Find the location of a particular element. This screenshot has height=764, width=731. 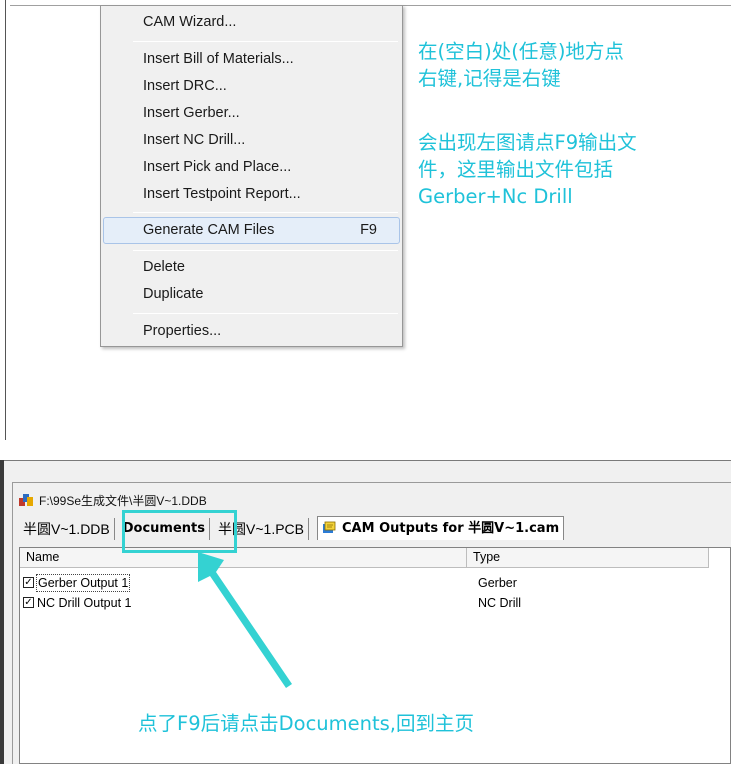

column-header-label: Name is located at coordinates (43, 557).